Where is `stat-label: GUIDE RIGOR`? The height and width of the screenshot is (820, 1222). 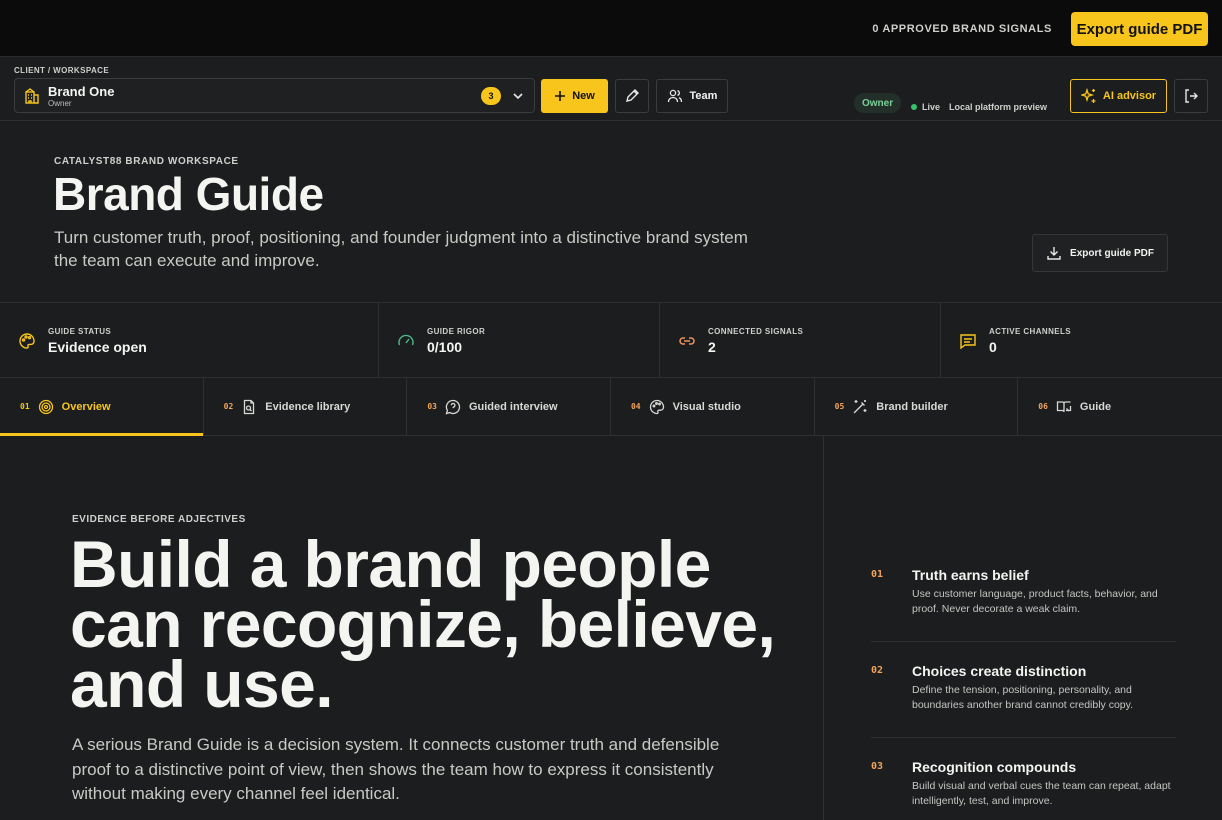
stat-label: GUIDE RIGOR is located at coordinates (456, 331).